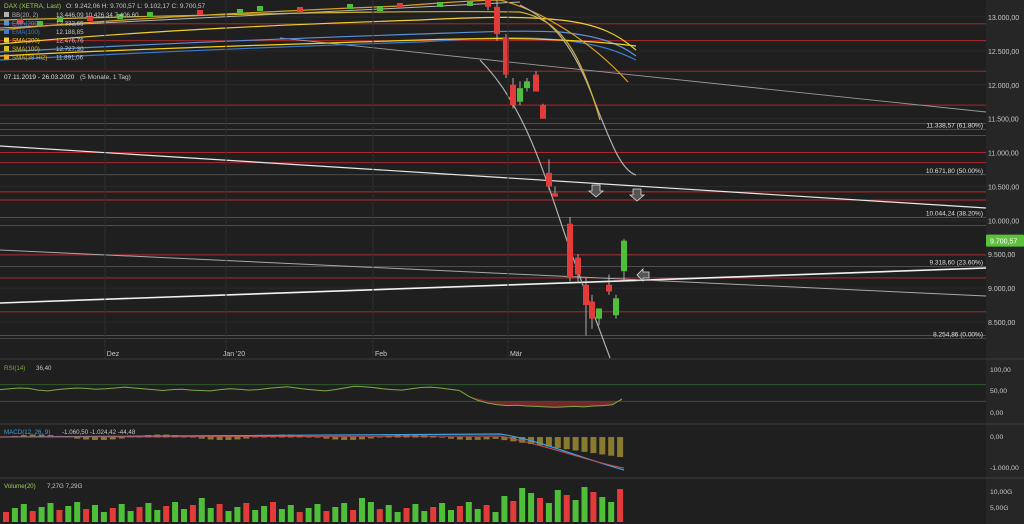 This screenshot has width=1024, height=524. What do you see at coordinates (70, 32) in the screenshot?
I see `legend-value: 12.188,85` at bounding box center [70, 32].